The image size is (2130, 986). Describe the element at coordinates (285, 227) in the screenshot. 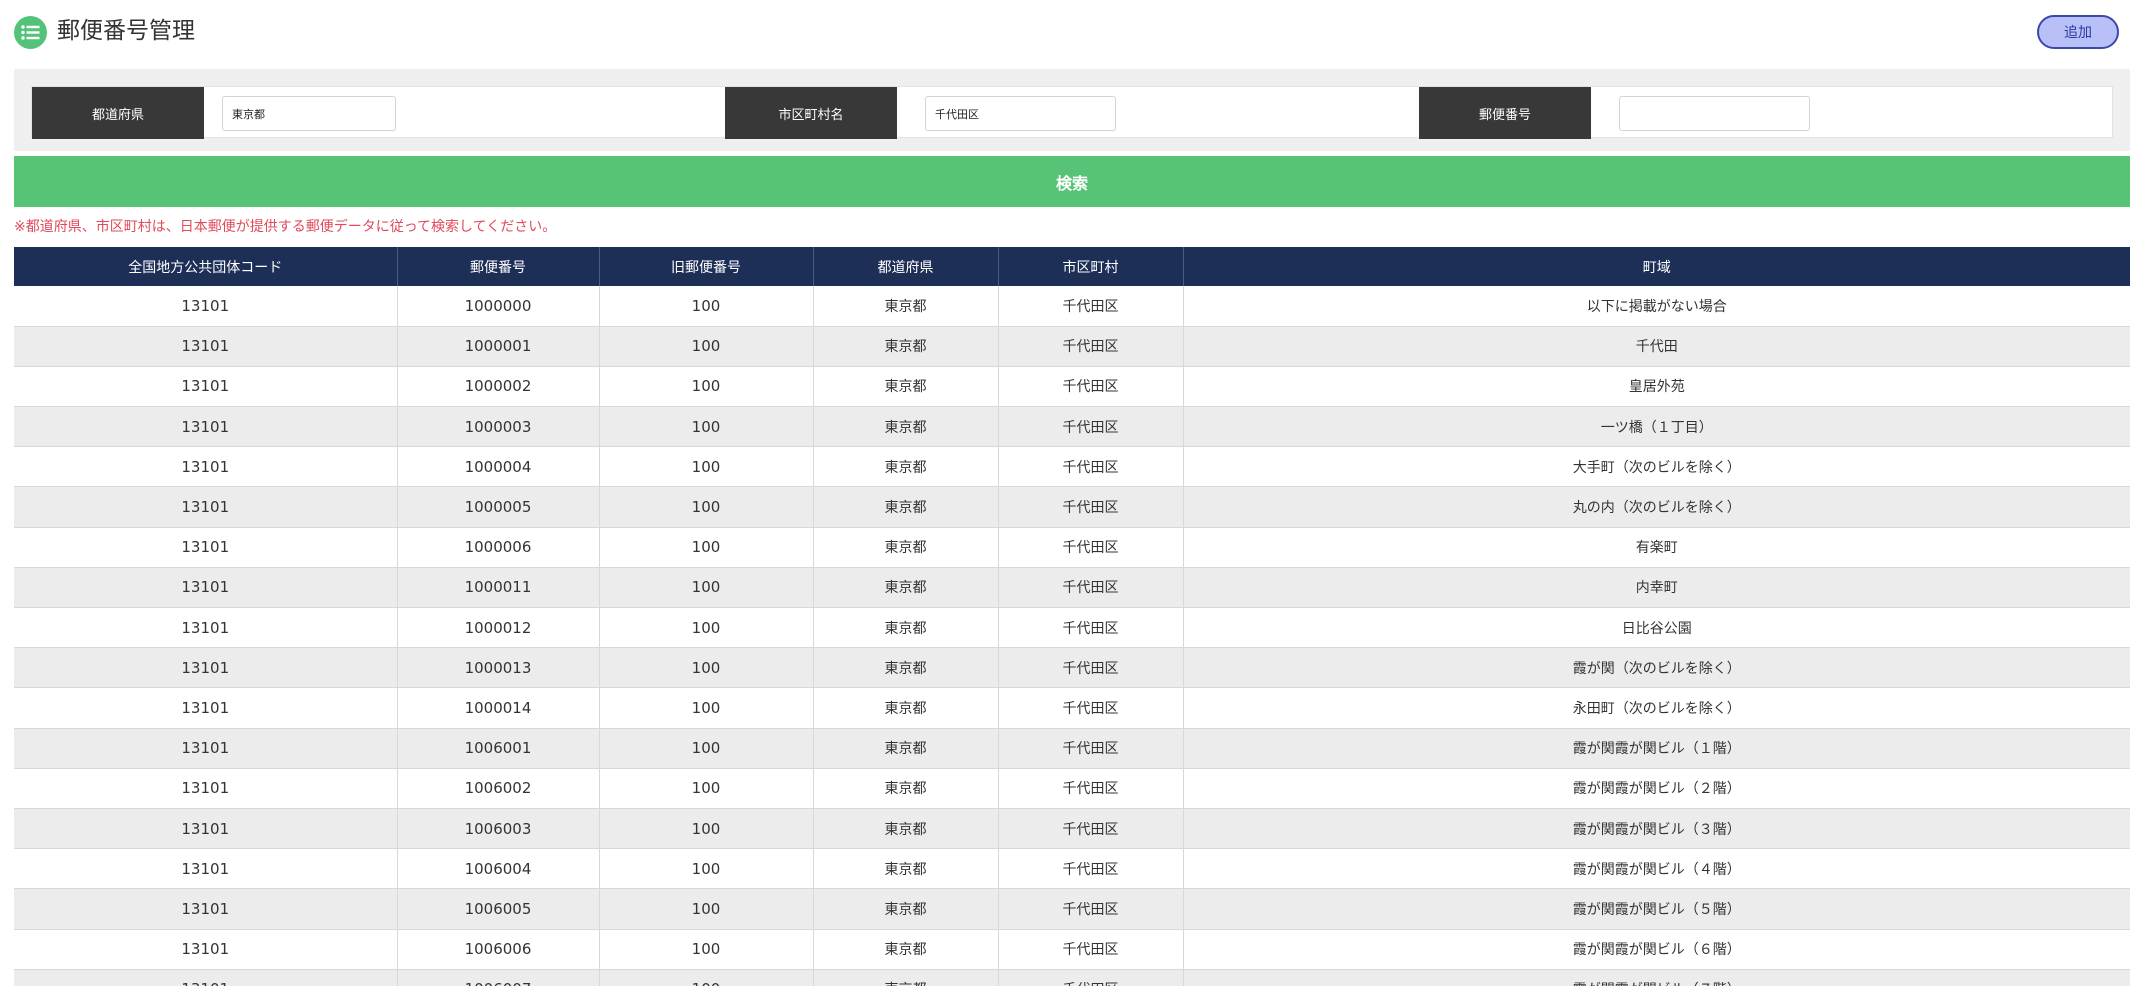

I see `search-notice: ※都道府県、市区町村は、日本郵便が提供する郵便データに従って検索してください。` at that location.